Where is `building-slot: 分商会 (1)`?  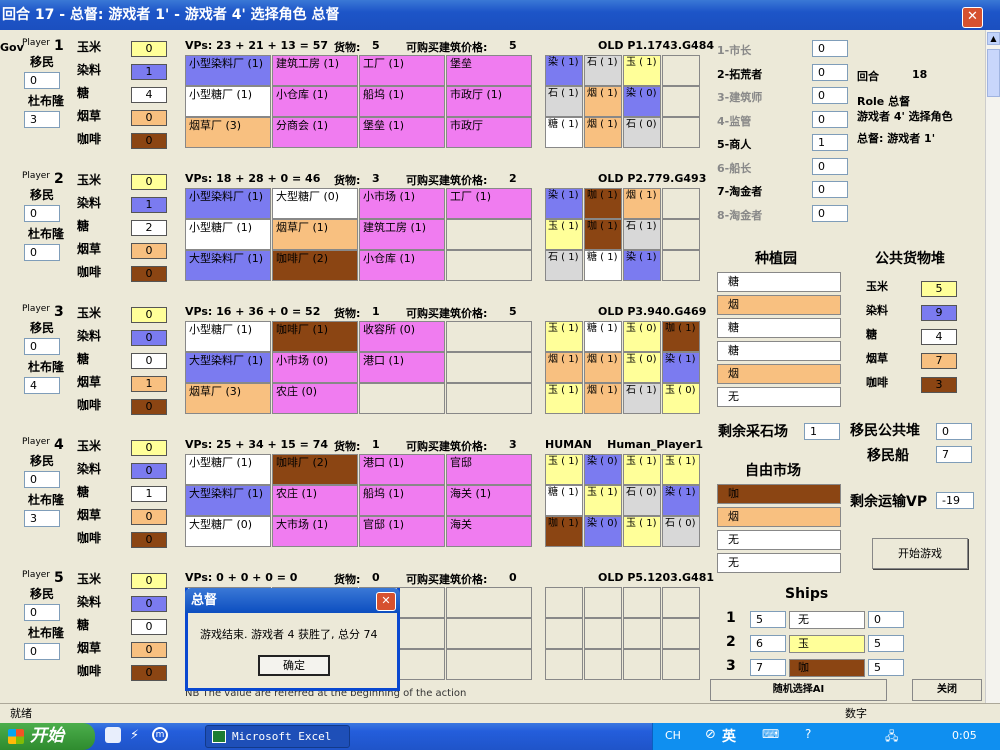 building-slot: 分商会 (1) is located at coordinates (315, 132).